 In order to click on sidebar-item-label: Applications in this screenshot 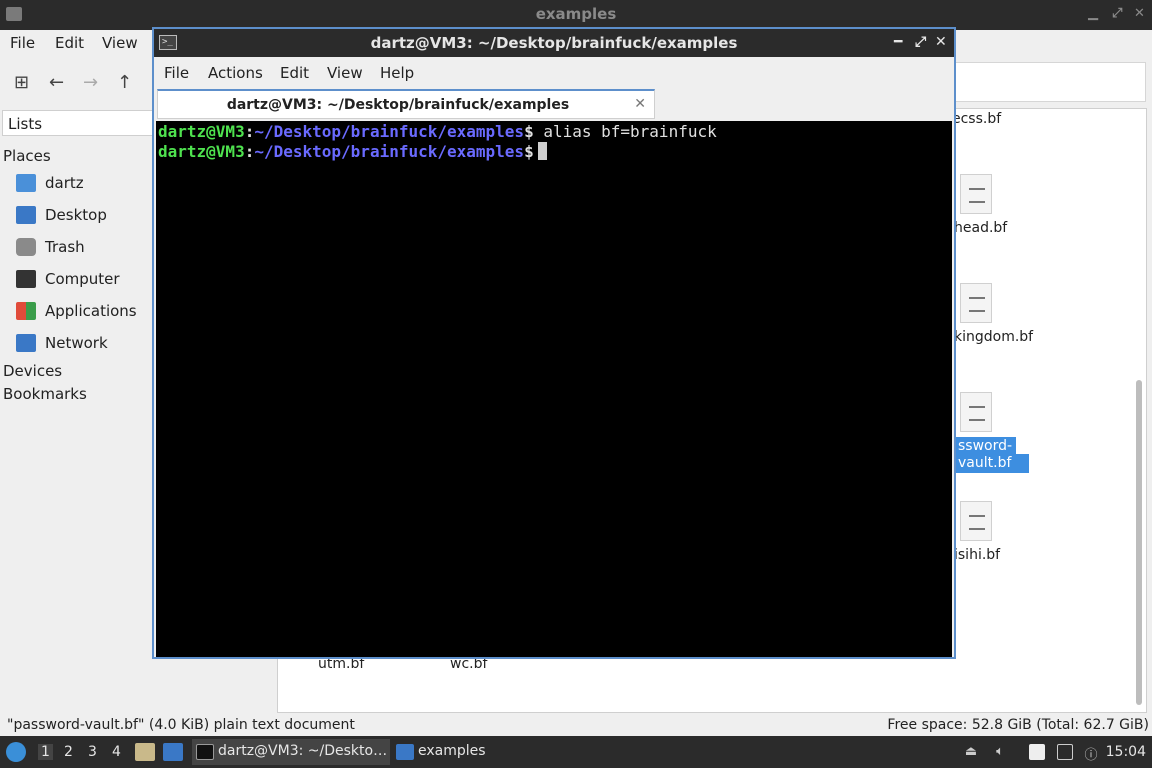, I will do `click(91, 311)`.